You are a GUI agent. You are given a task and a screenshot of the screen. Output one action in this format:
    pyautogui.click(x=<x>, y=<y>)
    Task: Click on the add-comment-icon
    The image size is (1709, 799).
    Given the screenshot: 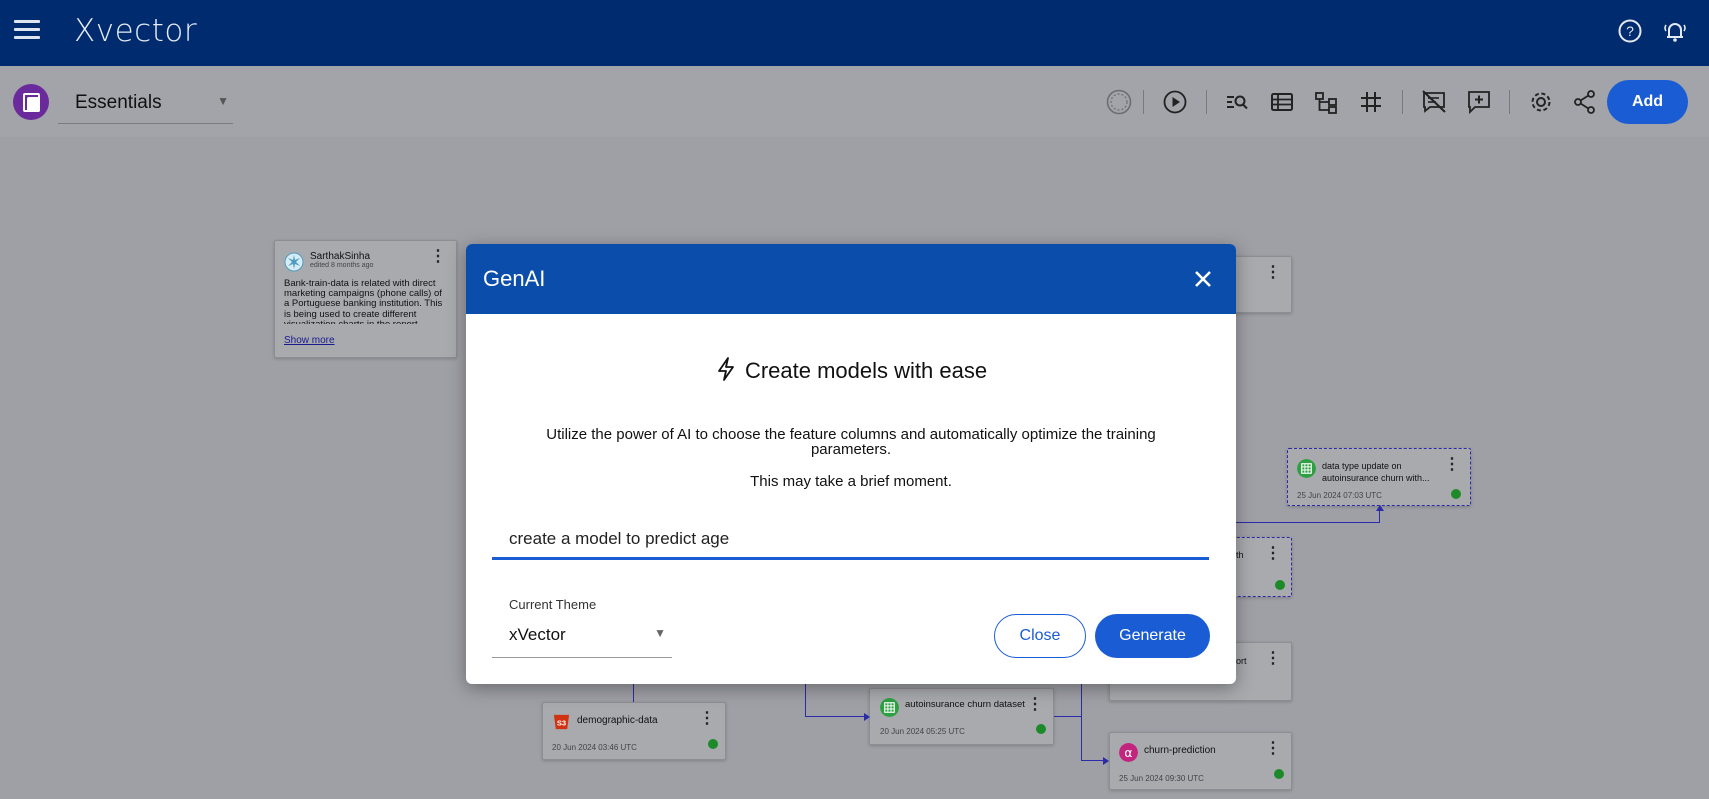 What is the action you would take?
    pyautogui.click(x=1479, y=102)
    